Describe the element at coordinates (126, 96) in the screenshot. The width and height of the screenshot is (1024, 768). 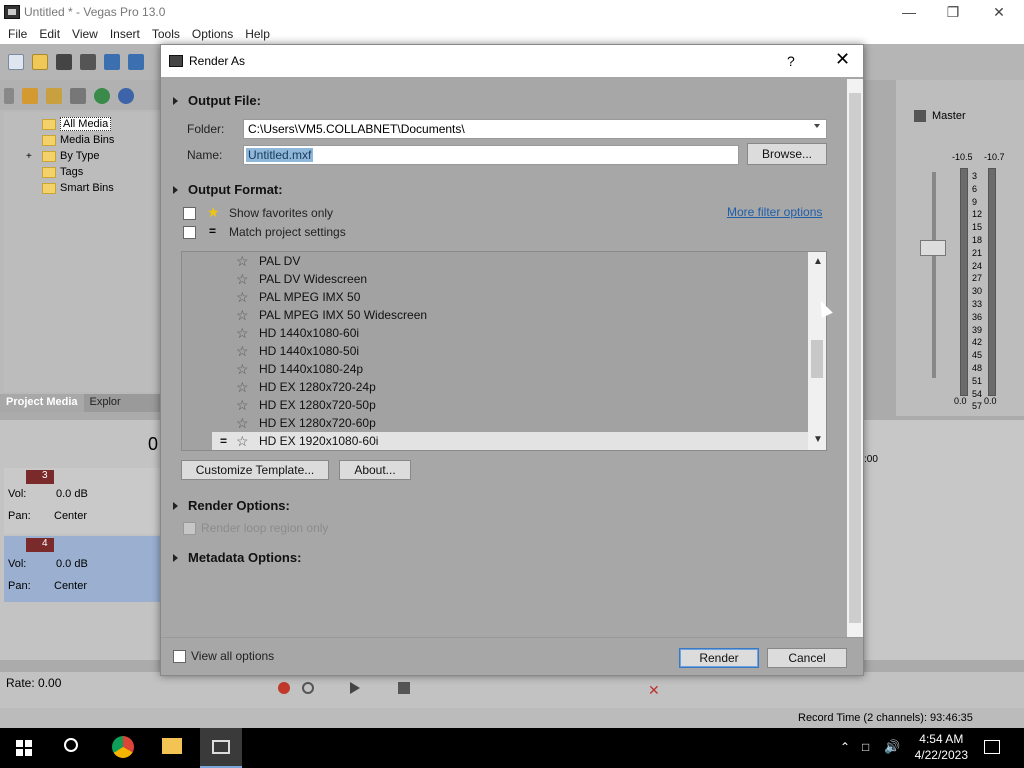
I see `media-fx-icon` at that location.